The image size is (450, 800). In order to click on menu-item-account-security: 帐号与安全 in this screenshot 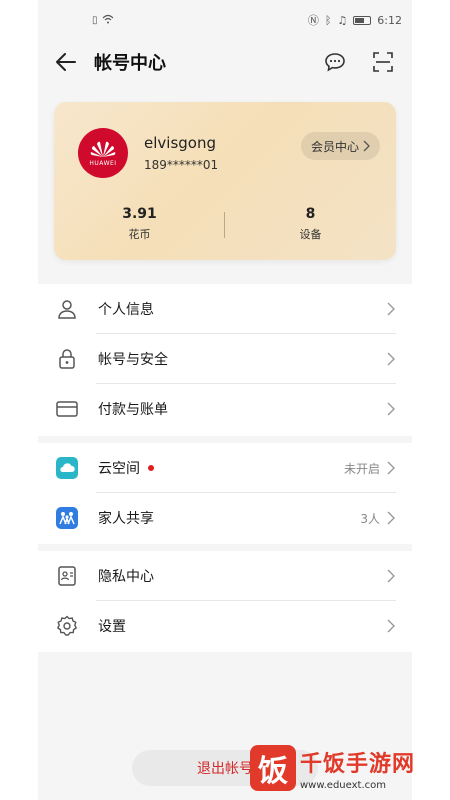, I will do `click(225, 359)`.